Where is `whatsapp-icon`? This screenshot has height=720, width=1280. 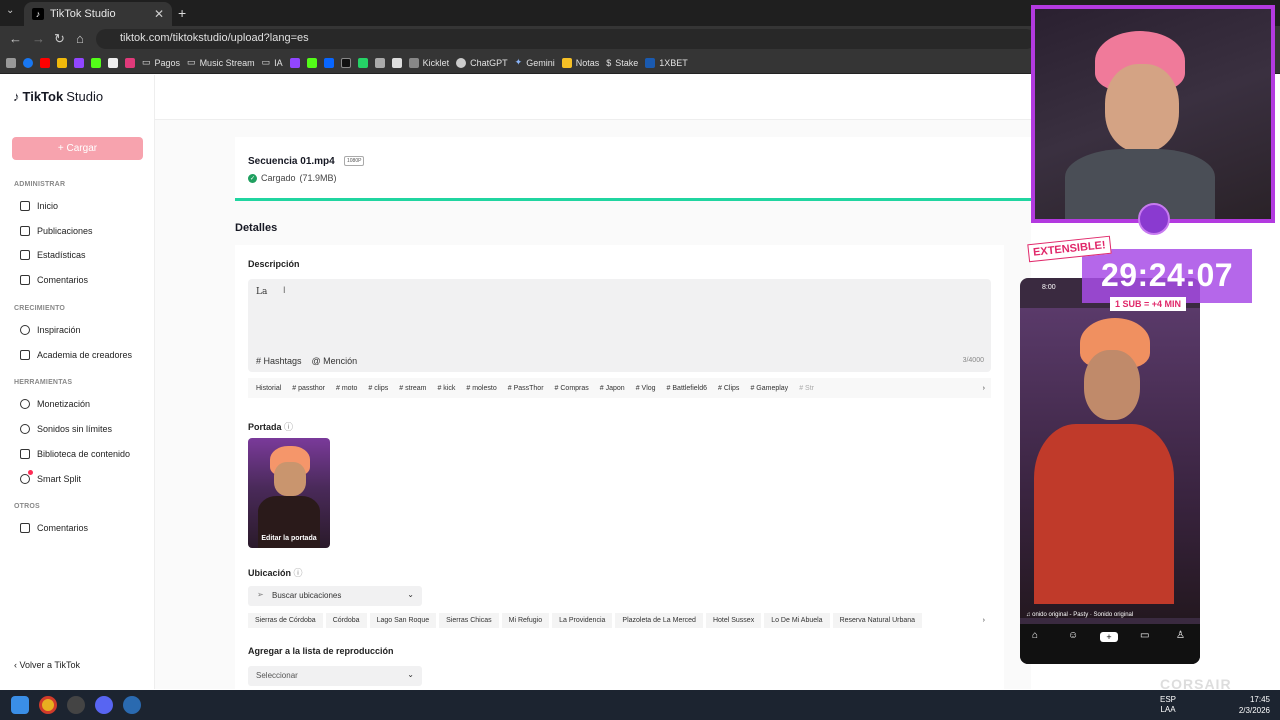
whatsapp-icon is located at coordinates (362, 62).